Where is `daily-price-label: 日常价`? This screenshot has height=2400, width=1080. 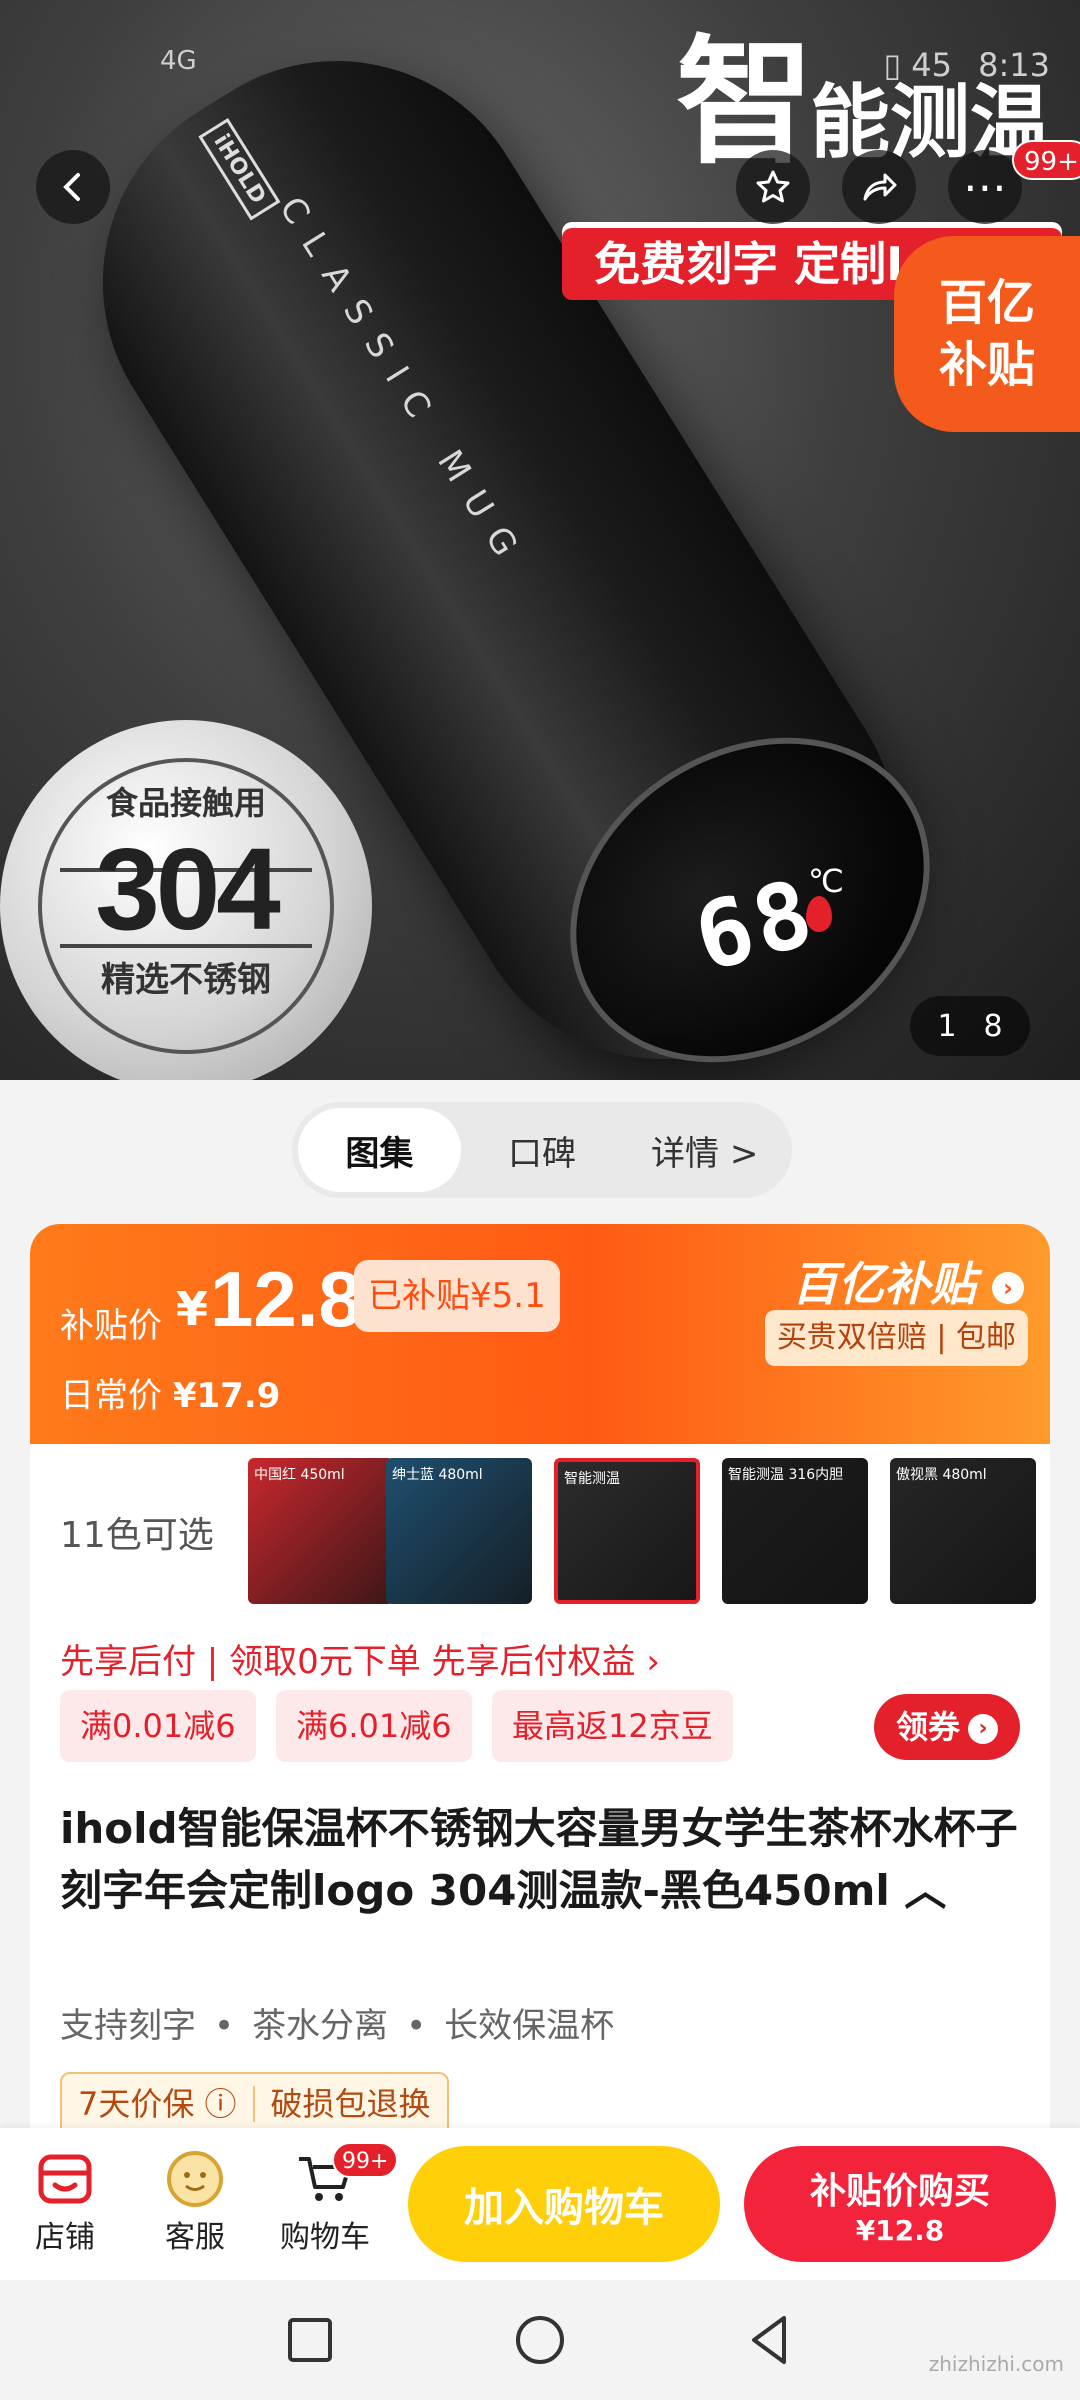 daily-price-label: 日常价 is located at coordinates (111, 1396).